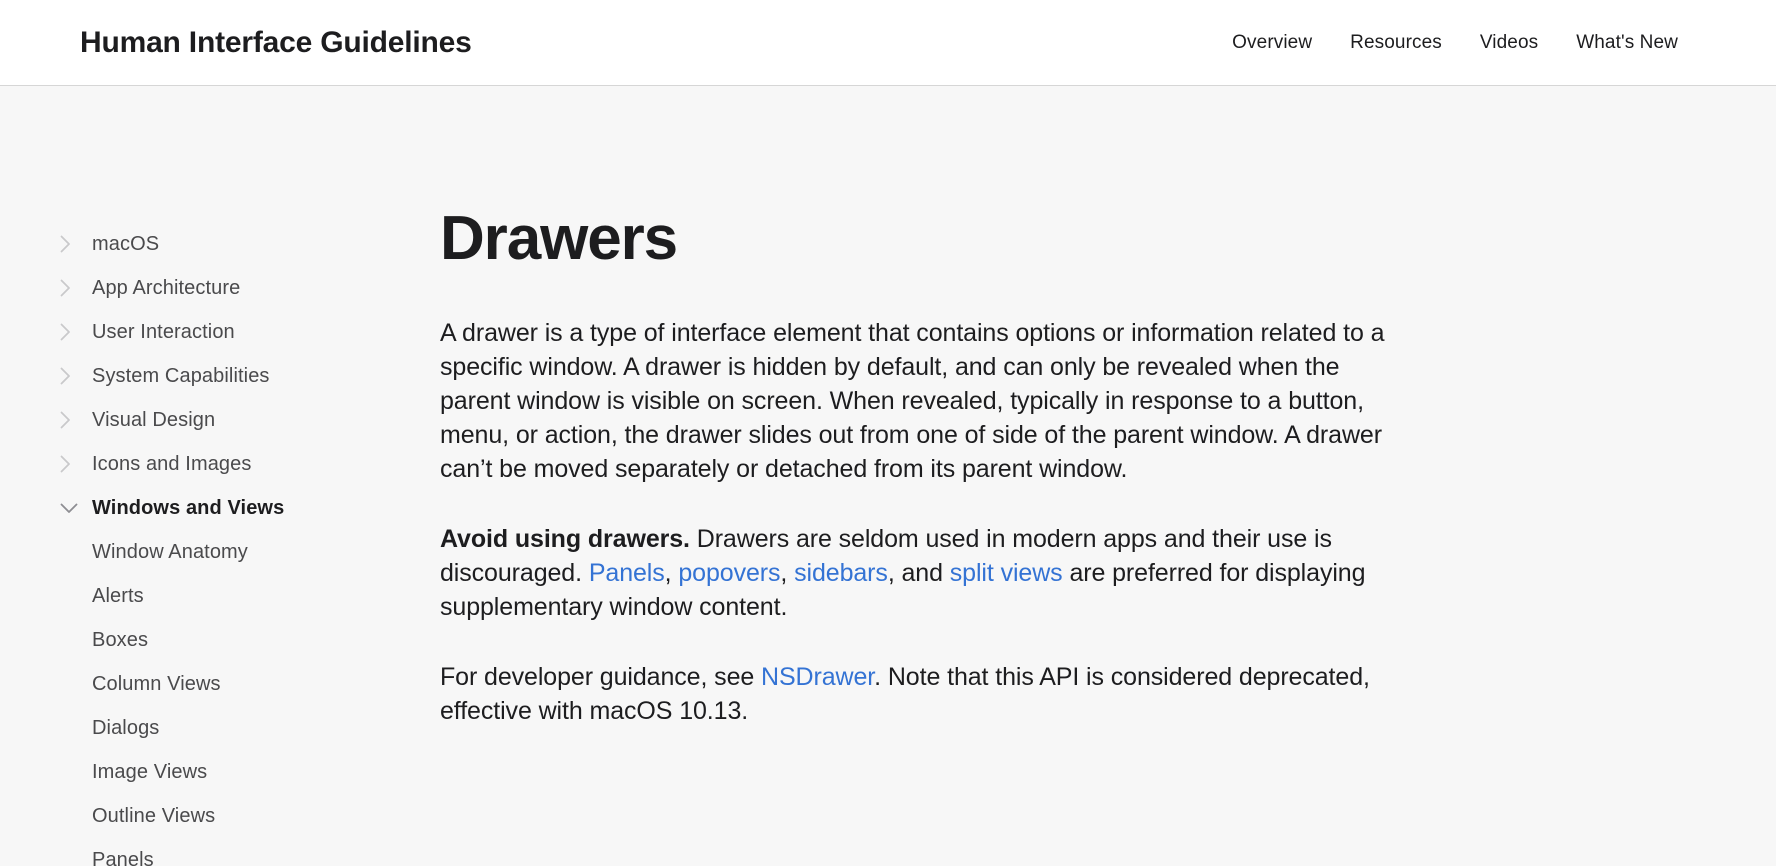 This screenshot has width=1776, height=866. I want to click on sidebar-subitem-label: Outline Views, so click(154, 816).